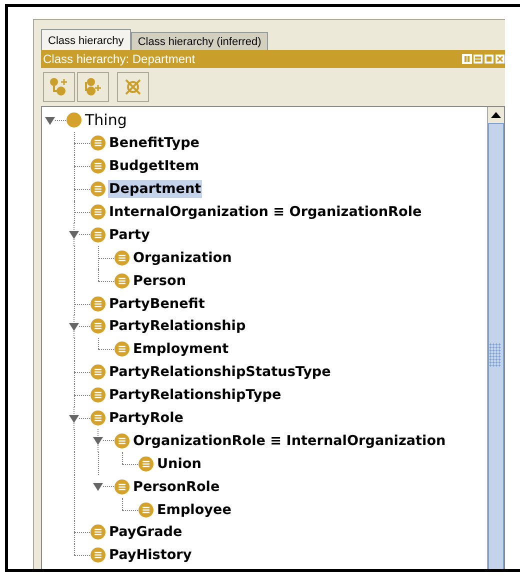  I want to click on crossed-node-icon, so click(133, 87).